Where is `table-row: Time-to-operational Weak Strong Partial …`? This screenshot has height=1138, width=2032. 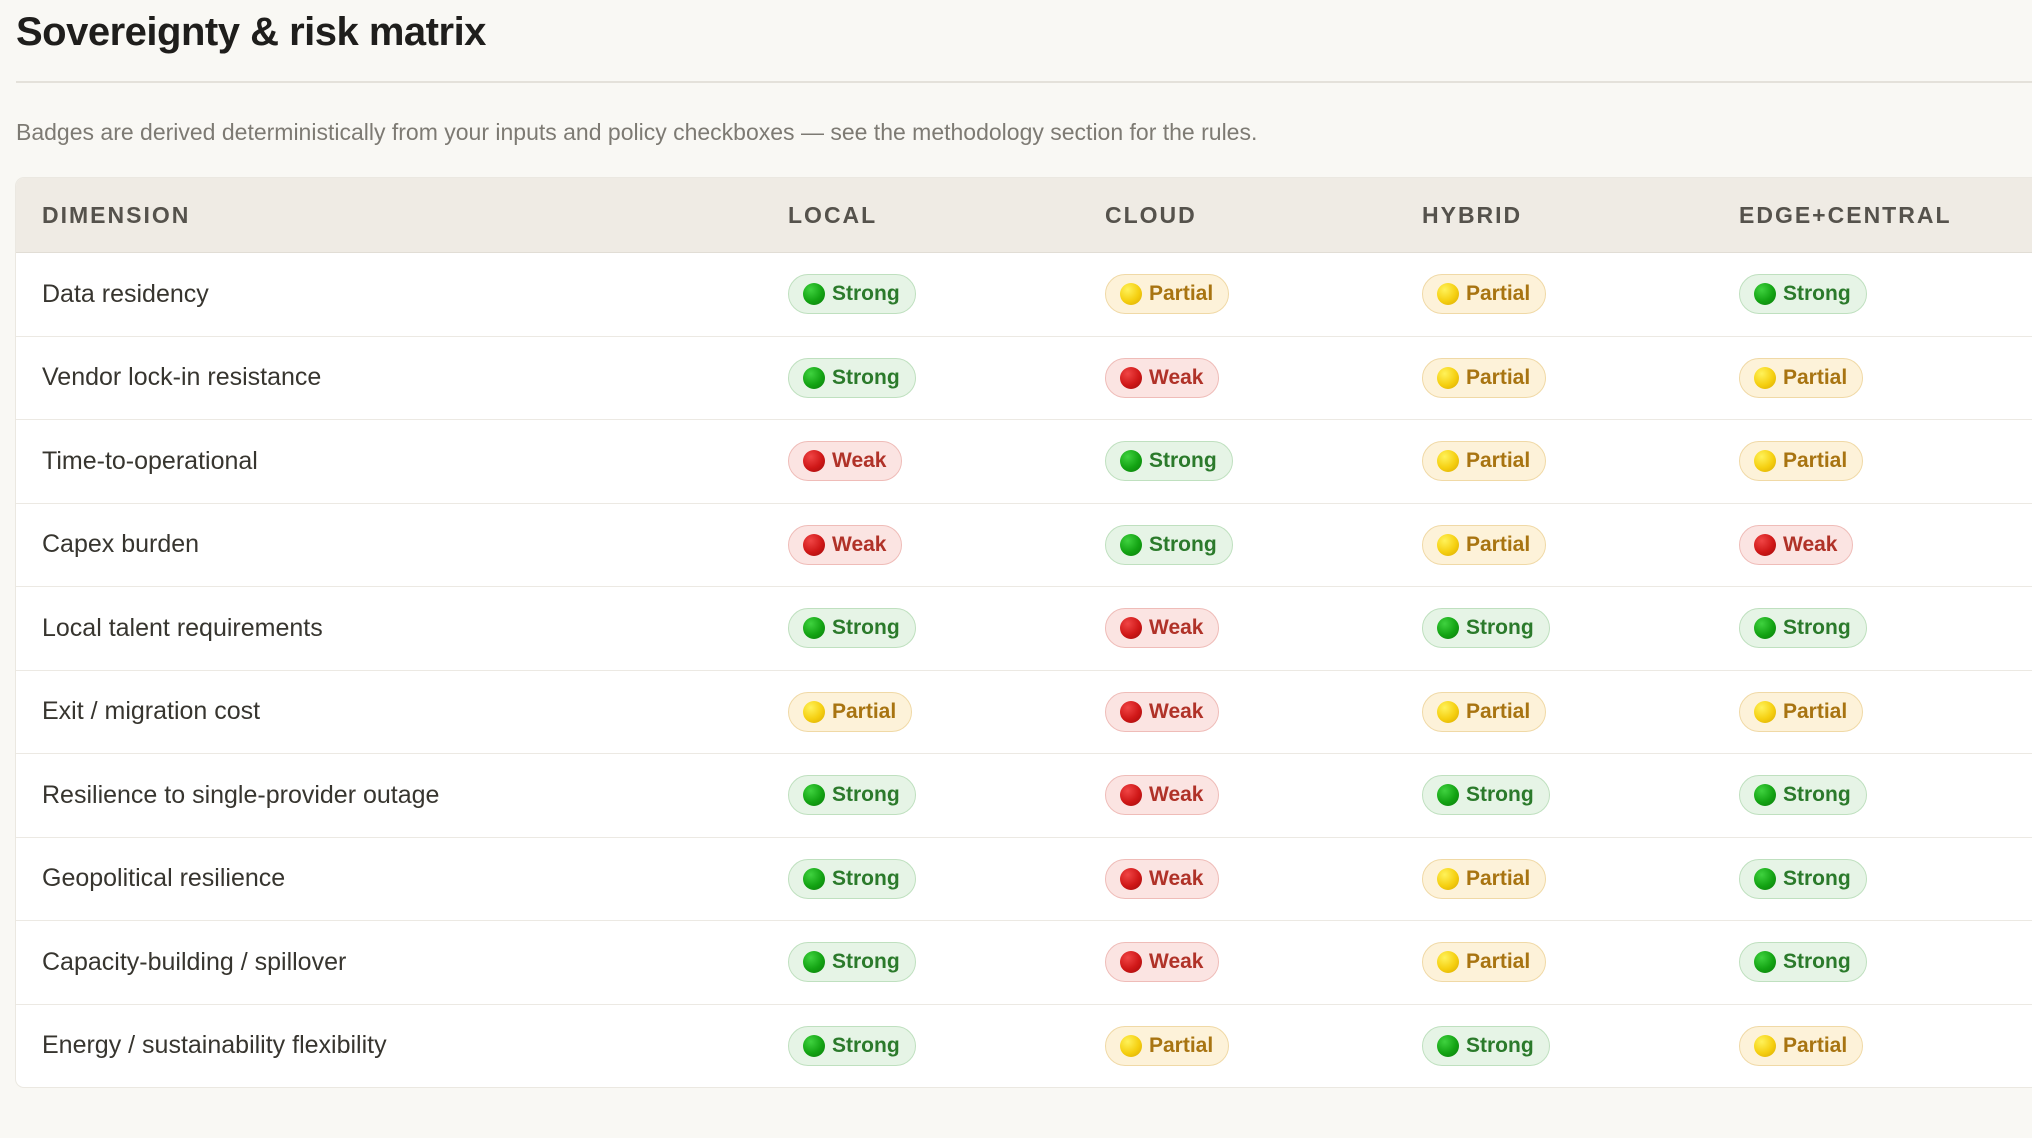 table-row: Time-to-operational Weak Strong Partial … is located at coordinates (1024, 462).